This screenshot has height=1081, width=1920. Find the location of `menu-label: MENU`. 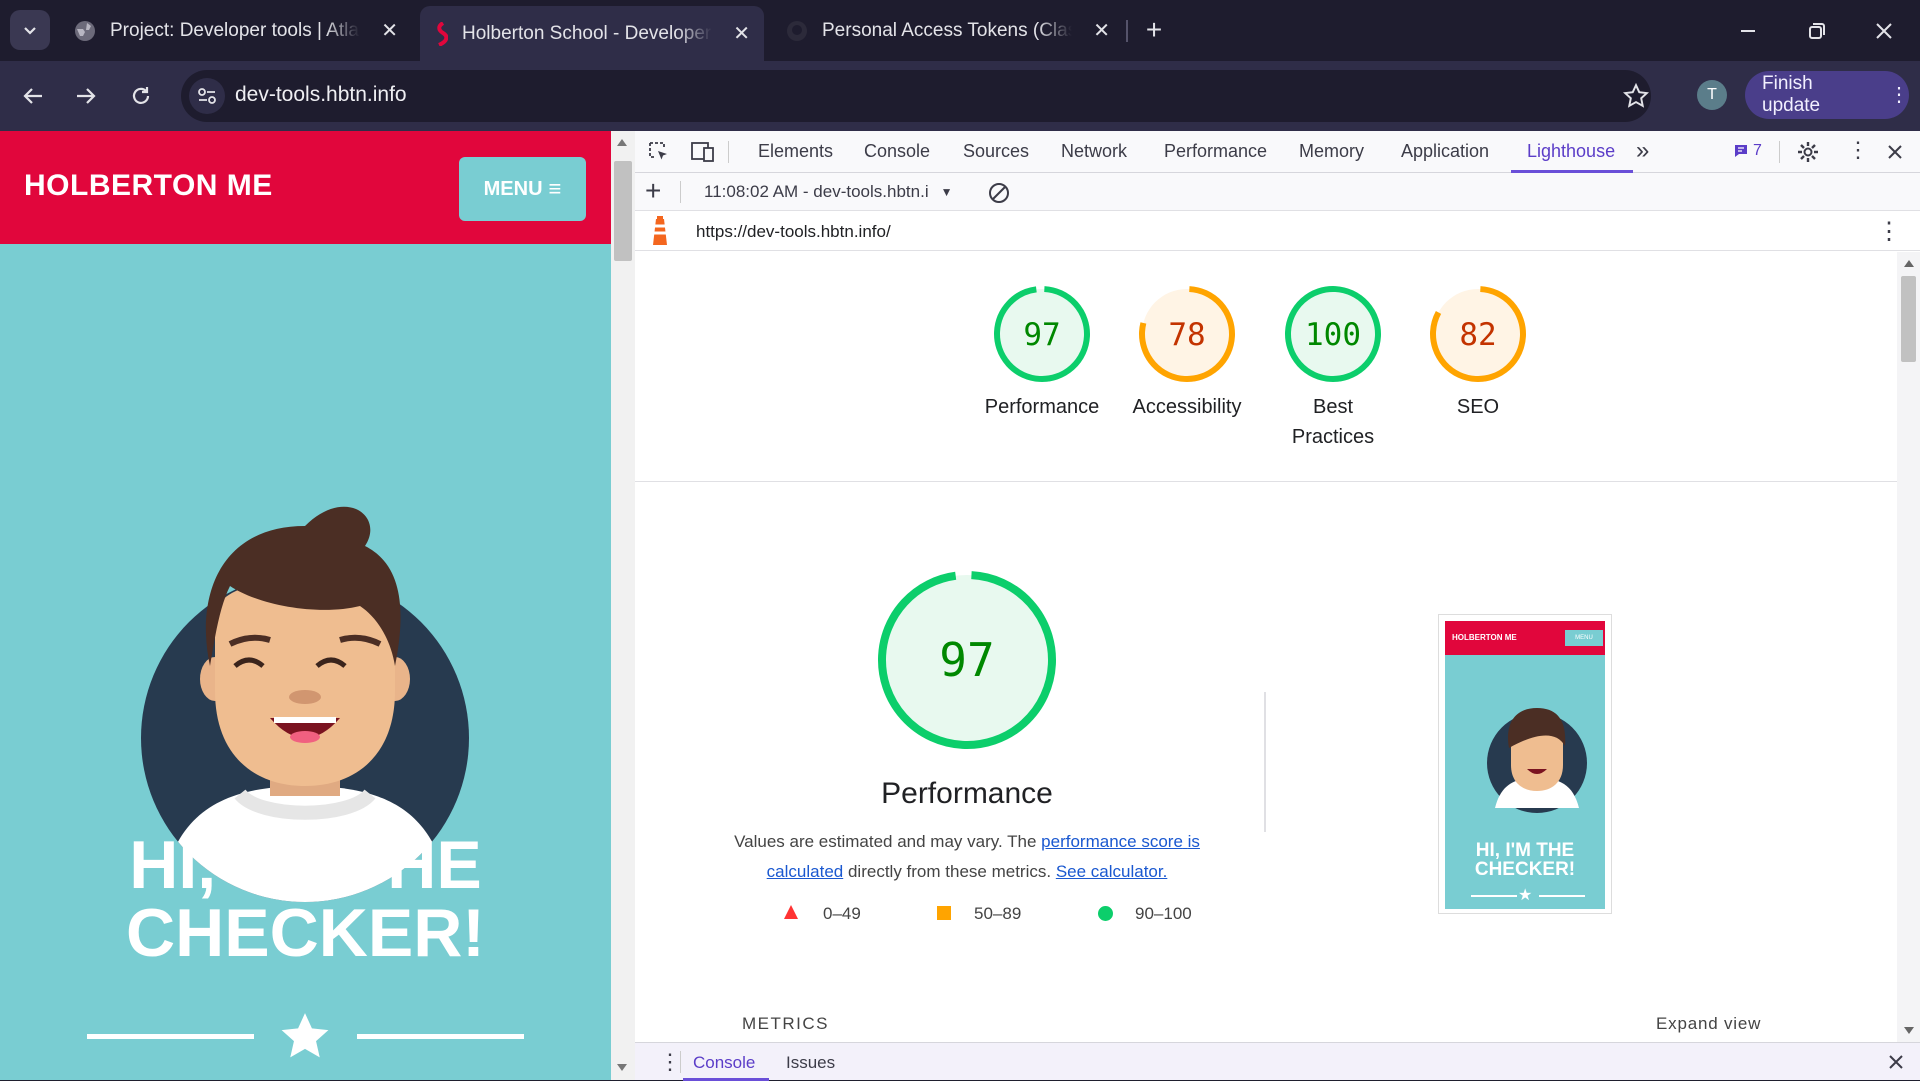

menu-label: MENU is located at coordinates (513, 188).